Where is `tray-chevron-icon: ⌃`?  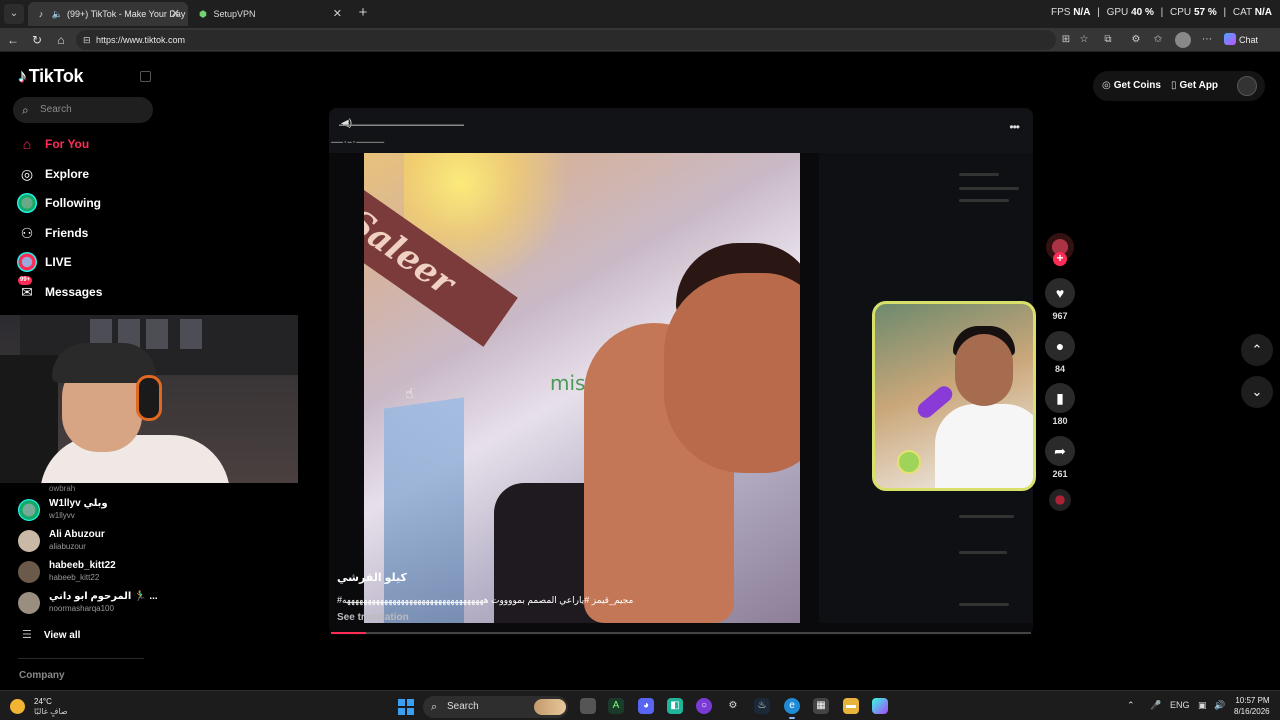
tray-chevron-icon: ⌃ is located at coordinates (1131, 705).